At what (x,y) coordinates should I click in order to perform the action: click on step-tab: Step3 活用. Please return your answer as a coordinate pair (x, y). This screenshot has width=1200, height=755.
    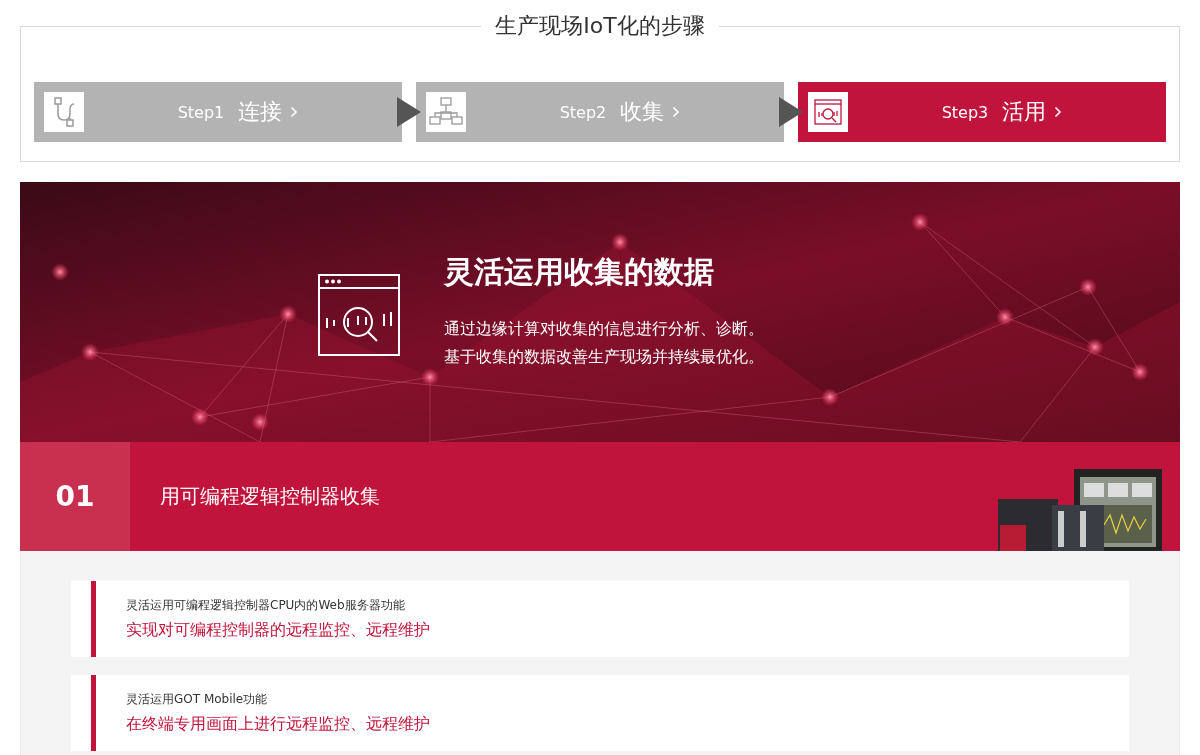
    Looking at the image, I should click on (982, 112).